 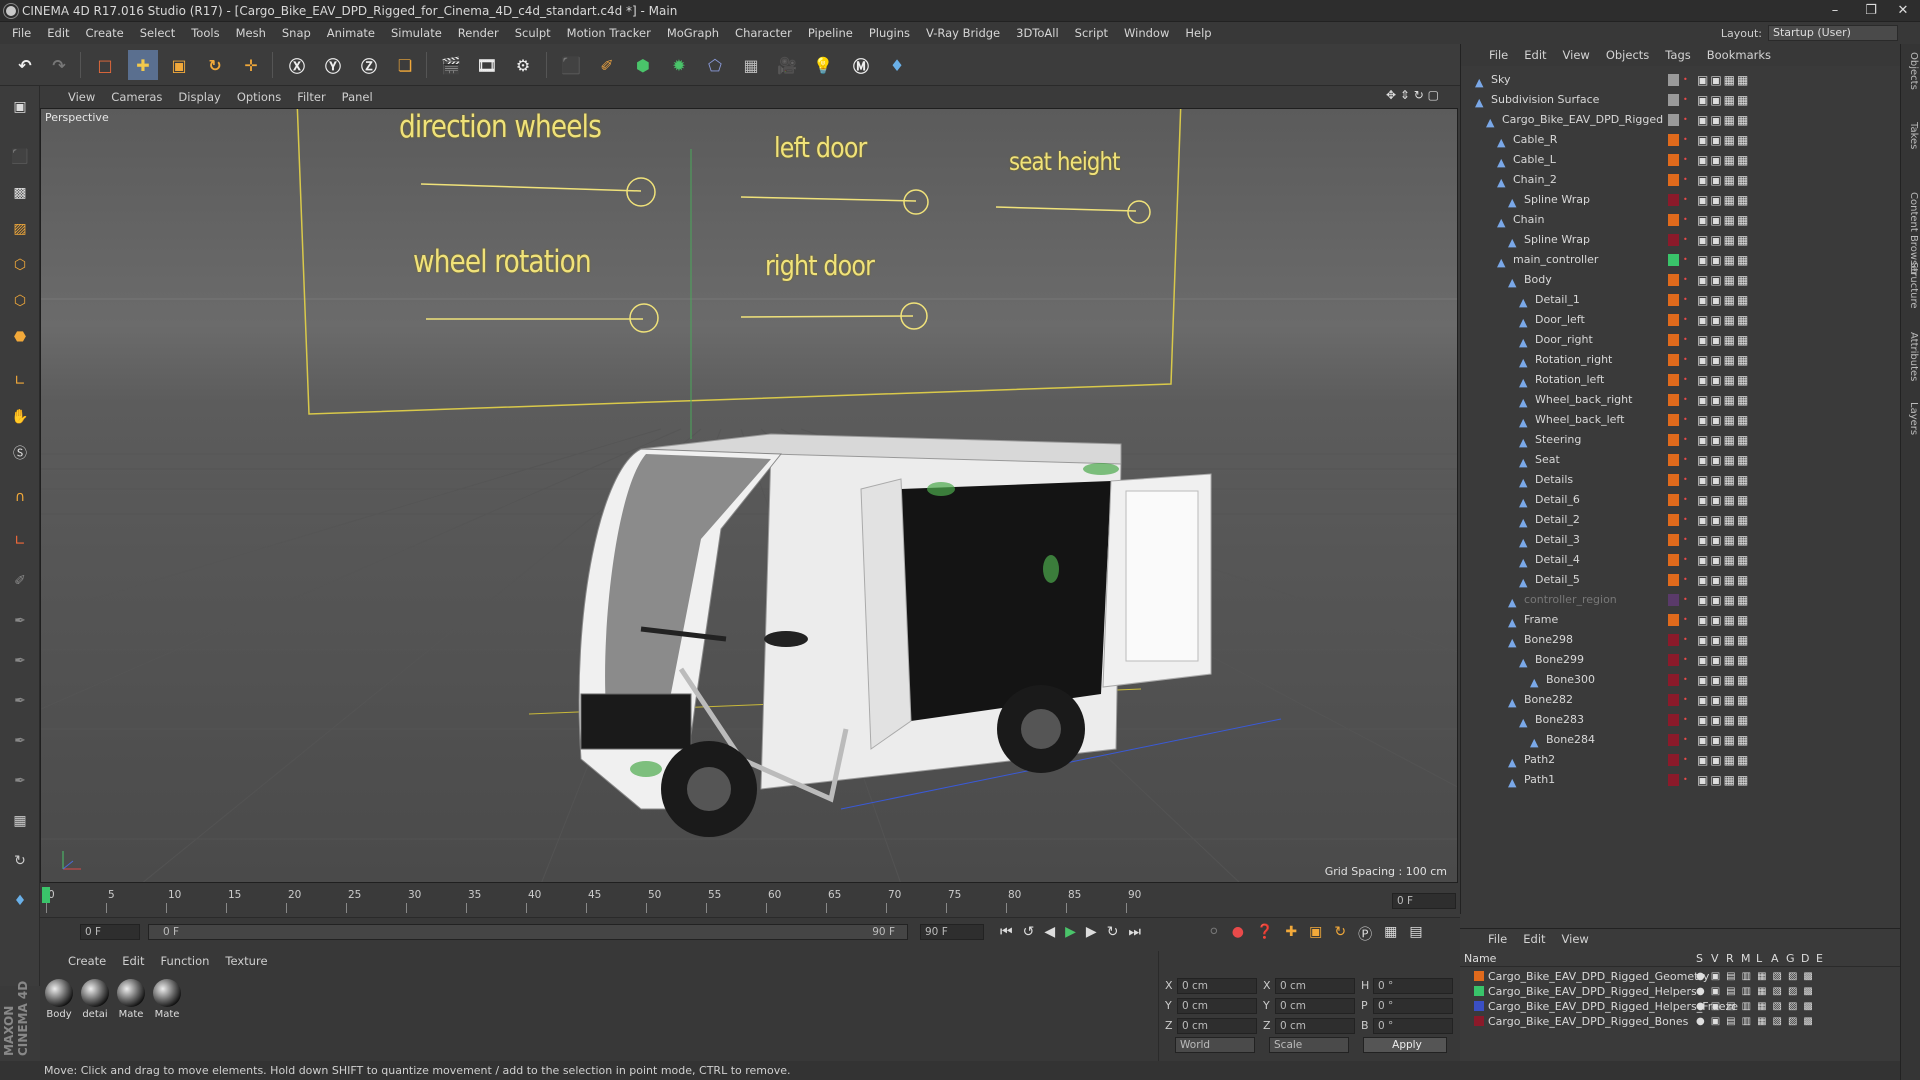 What do you see at coordinates (1715, 958) in the screenshot?
I see `layer-header-column: V` at bounding box center [1715, 958].